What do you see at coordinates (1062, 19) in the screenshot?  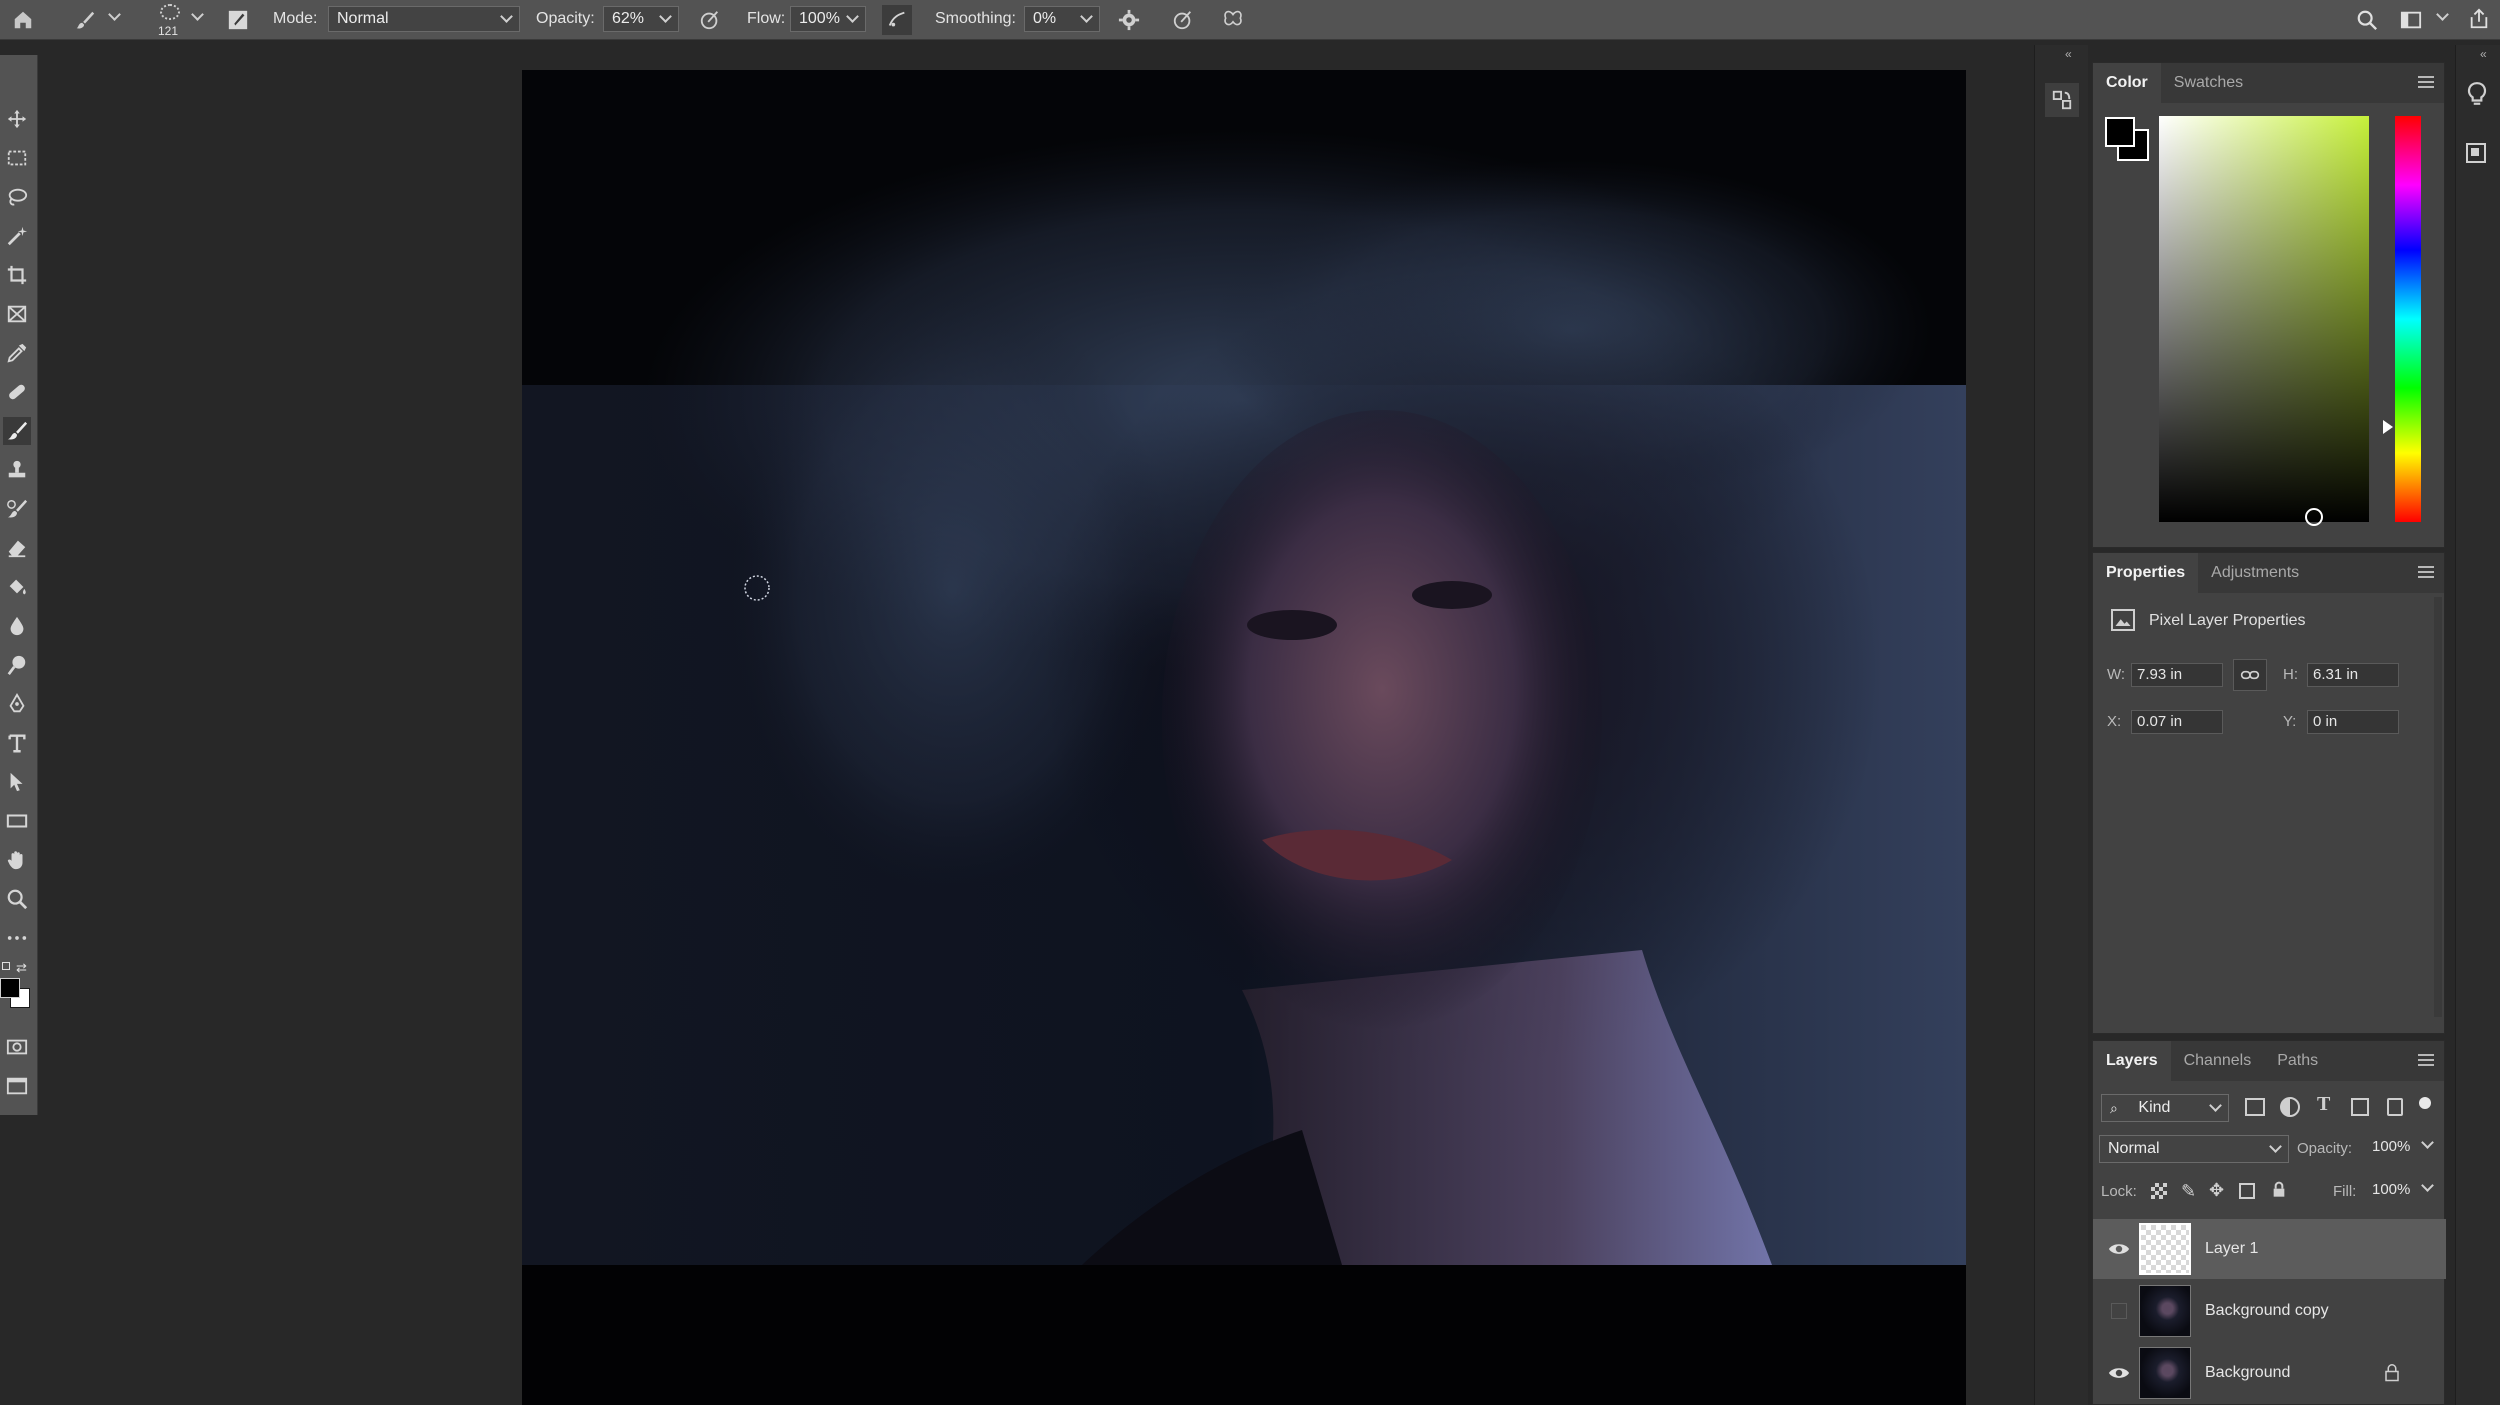 I see `smoothing-field: 0%` at bounding box center [1062, 19].